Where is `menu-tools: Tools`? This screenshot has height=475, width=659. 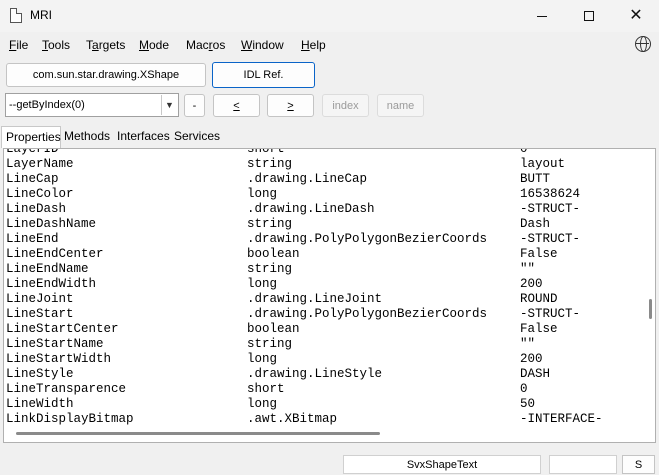 menu-tools: Tools is located at coordinates (56, 45).